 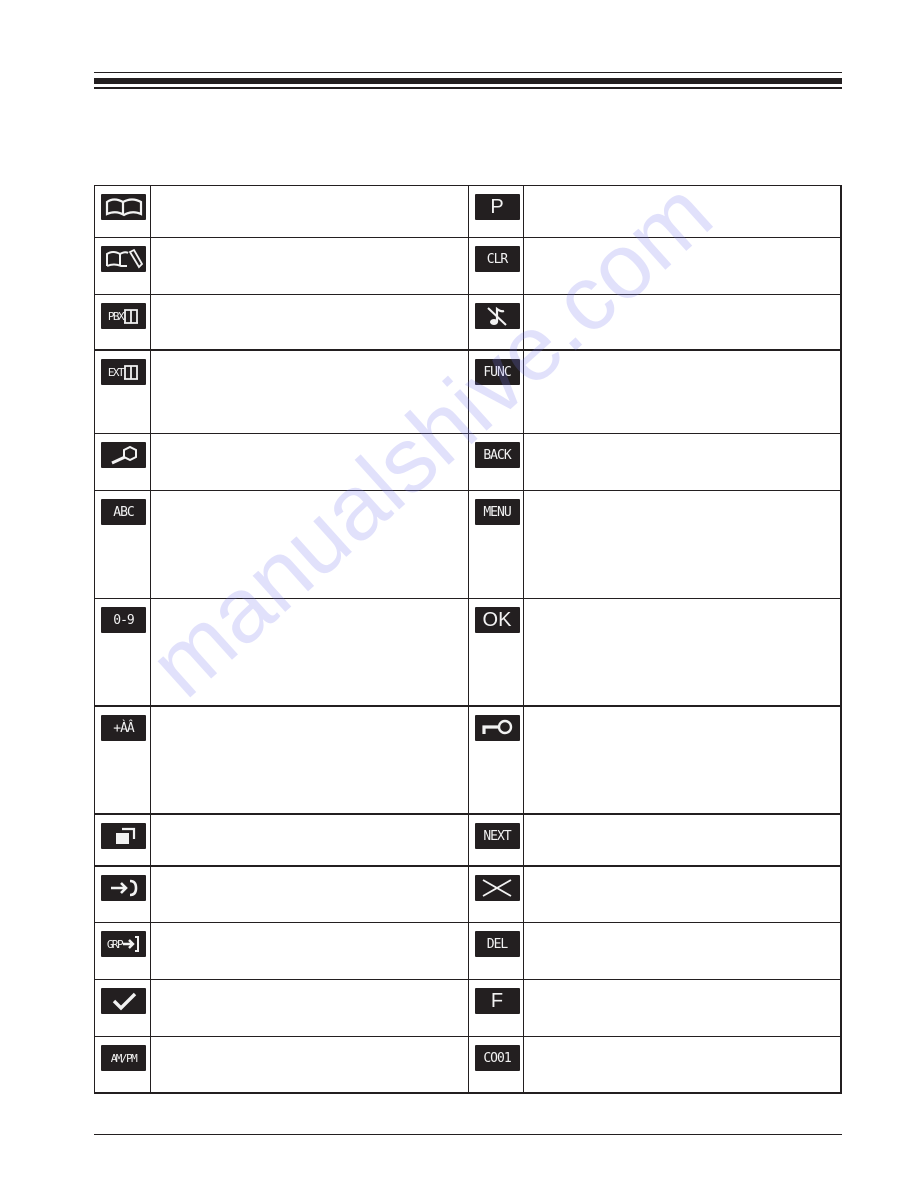 I want to click on delete-icon: DEL, so click(x=497, y=944).